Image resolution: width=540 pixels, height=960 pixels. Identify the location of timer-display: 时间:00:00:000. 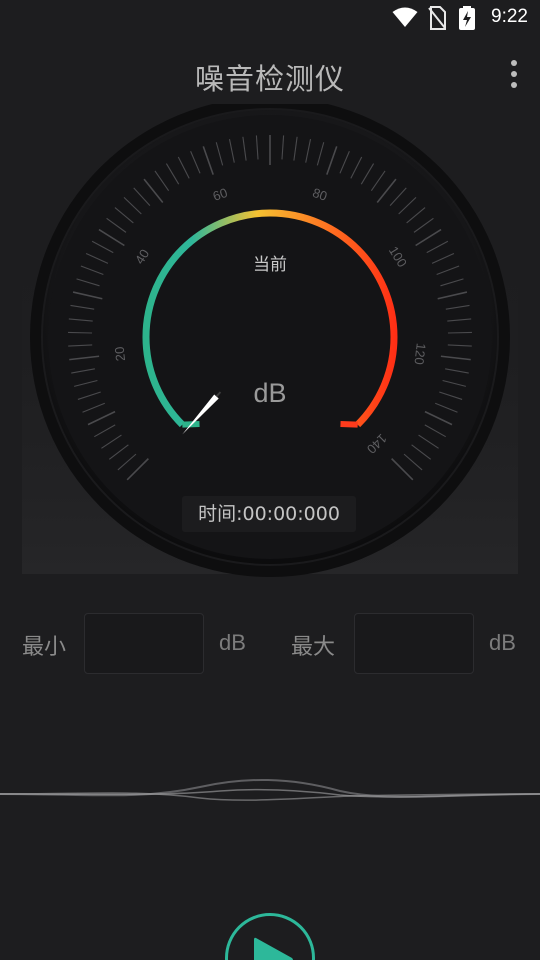
(269, 514).